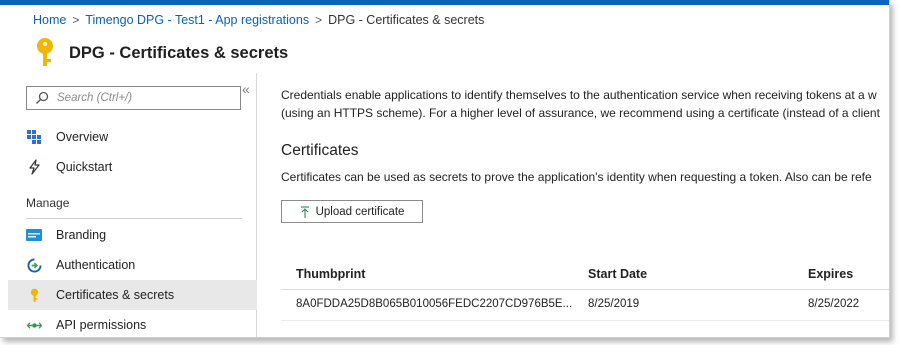 The height and width of the screenshot is (345, 899). Describe the element at coordinates (82, 137) in the screenshot. I see `sidebar-item-label: Overview` at that location.